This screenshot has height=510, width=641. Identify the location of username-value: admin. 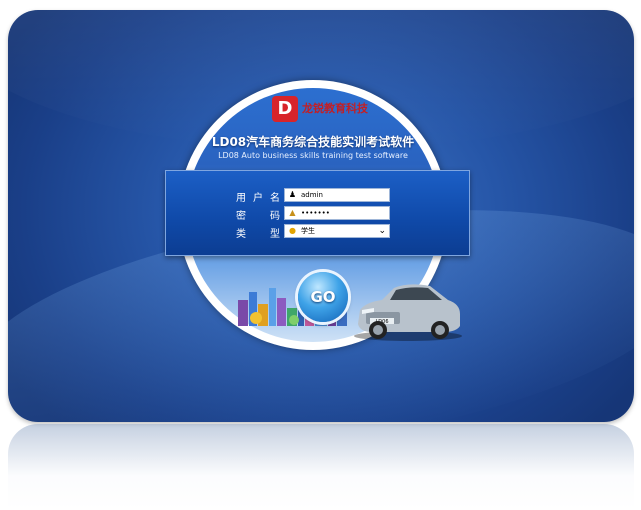
(312, 195).